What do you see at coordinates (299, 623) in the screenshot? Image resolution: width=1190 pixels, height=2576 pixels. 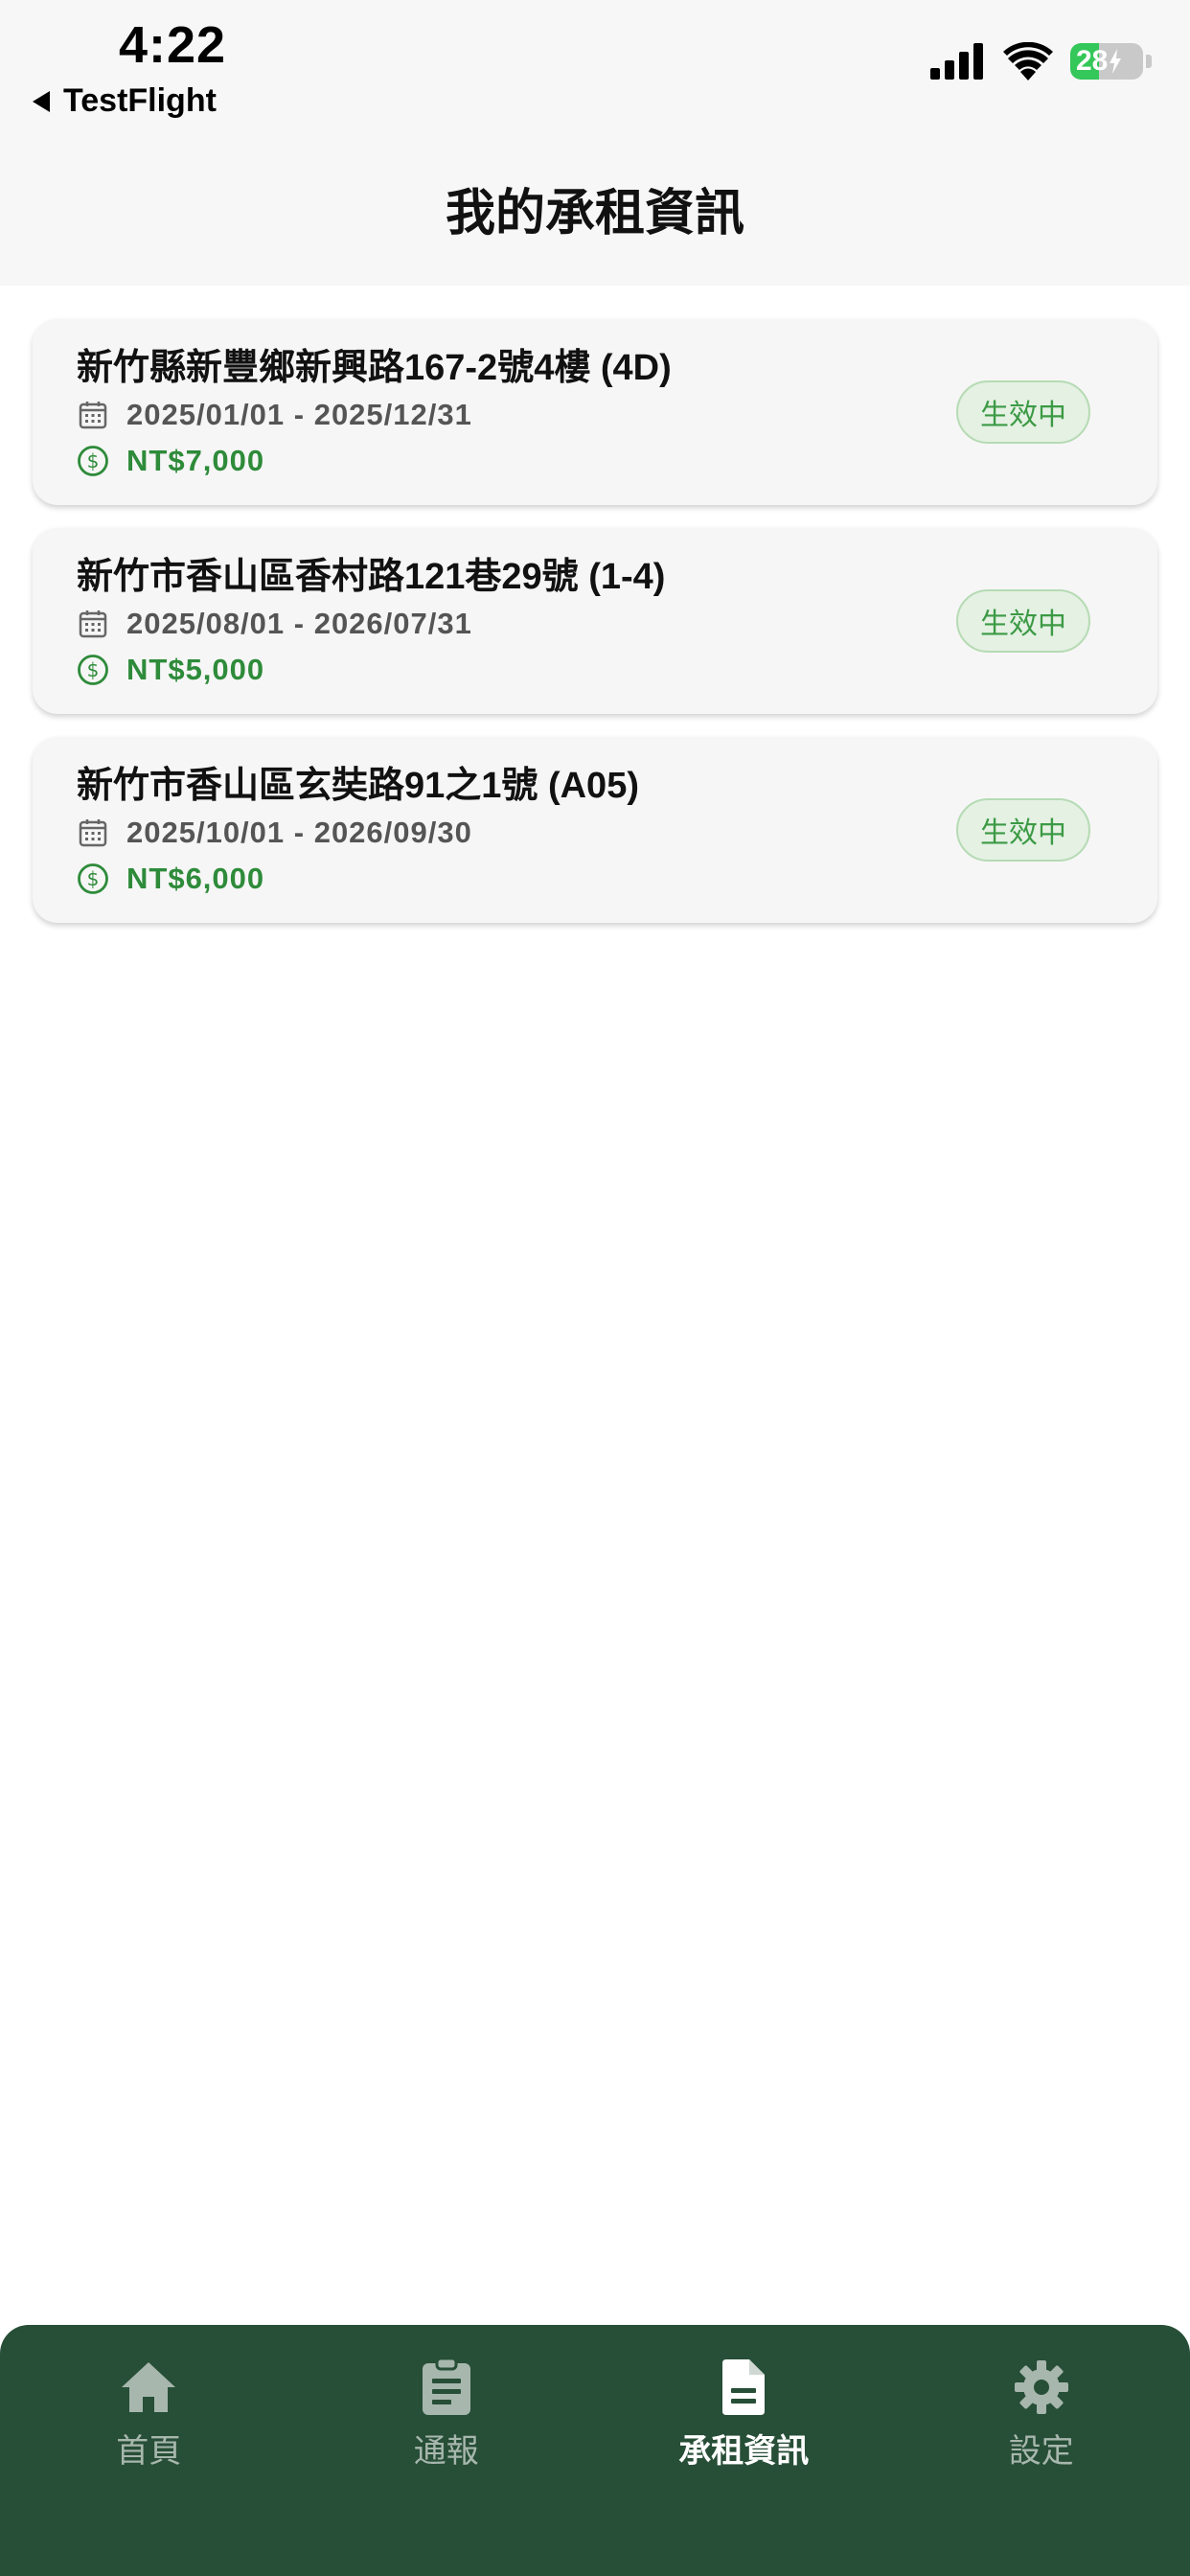 I see `lease-period: 2025/08/01 - 2026/07/31` at bounding box center [299, 623].